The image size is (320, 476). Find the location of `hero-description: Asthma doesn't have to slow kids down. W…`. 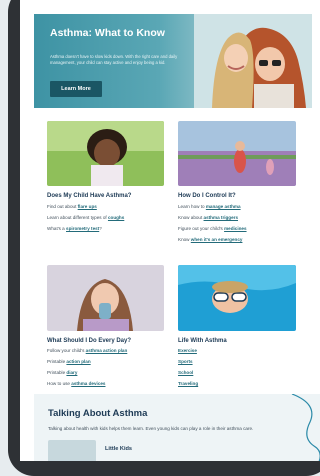

hero-description: Asthma doesn't have to slow kids down. W… is located at coordinates (114, 59).